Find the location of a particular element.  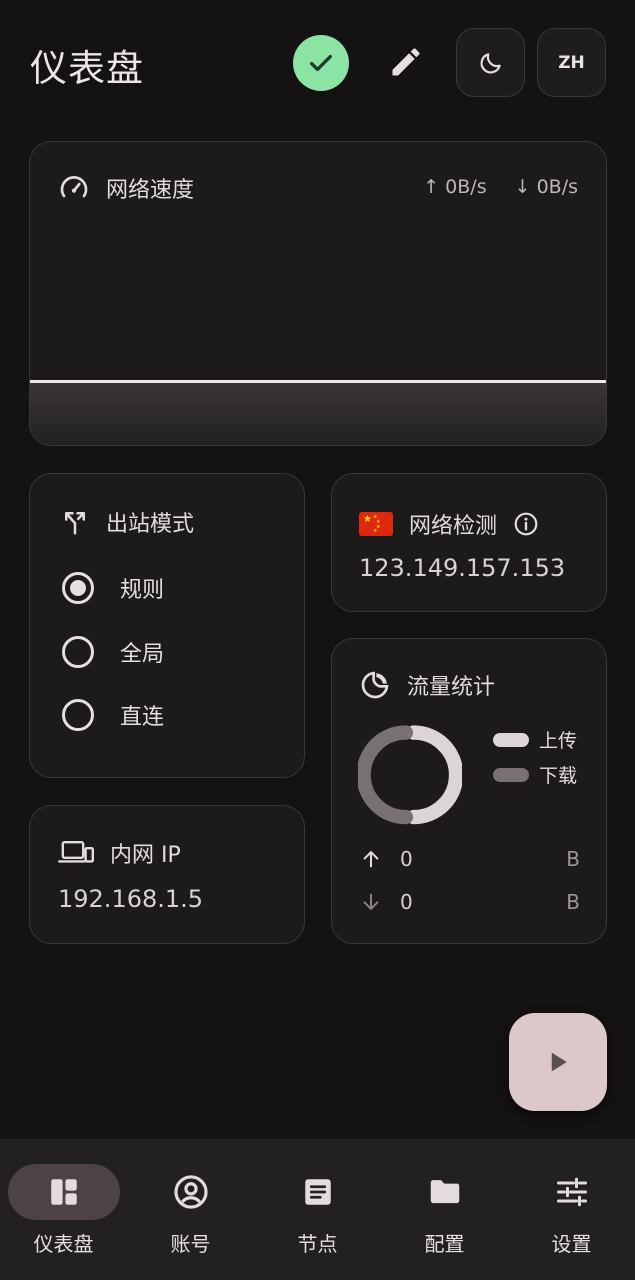

nav-item-dashboard: 仪表盘 is located at coordinates (63, 1209).